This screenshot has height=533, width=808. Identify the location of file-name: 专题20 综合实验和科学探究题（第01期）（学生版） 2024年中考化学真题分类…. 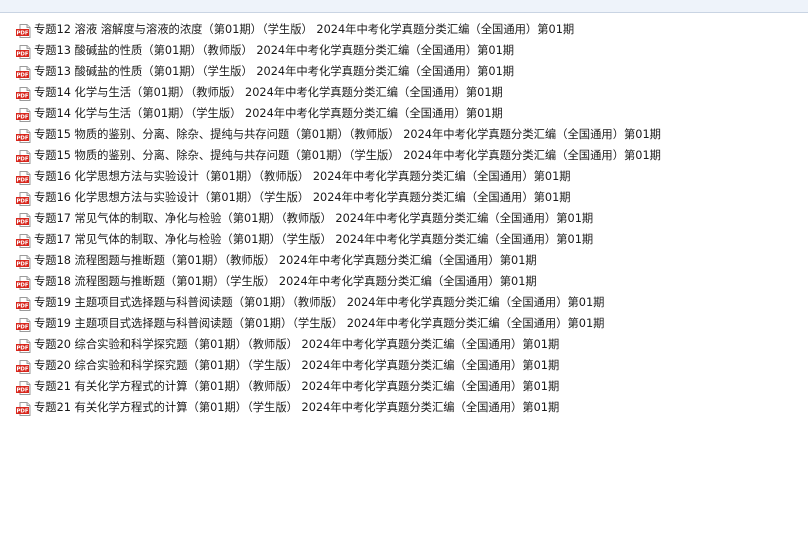
(297, 365).